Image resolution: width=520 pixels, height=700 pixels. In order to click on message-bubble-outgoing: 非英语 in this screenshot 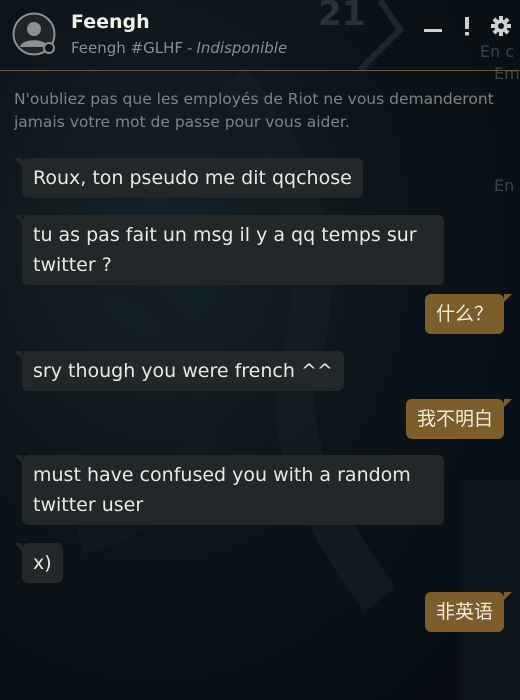, I will do `click(464, 612)`.